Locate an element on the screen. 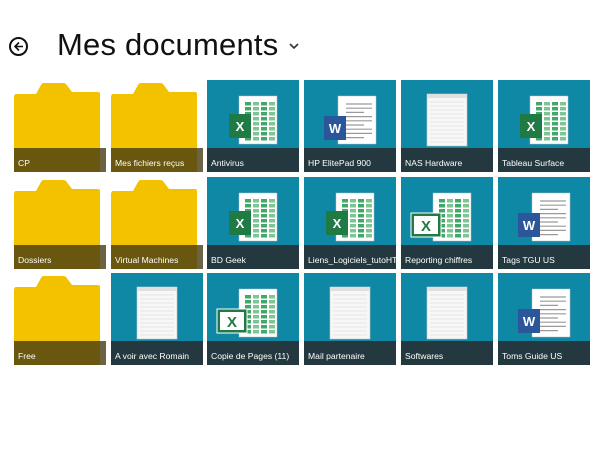 The height and width of the screenshot is (450, 600). tile-label: Antivirus is located at coordinates (227, 163).